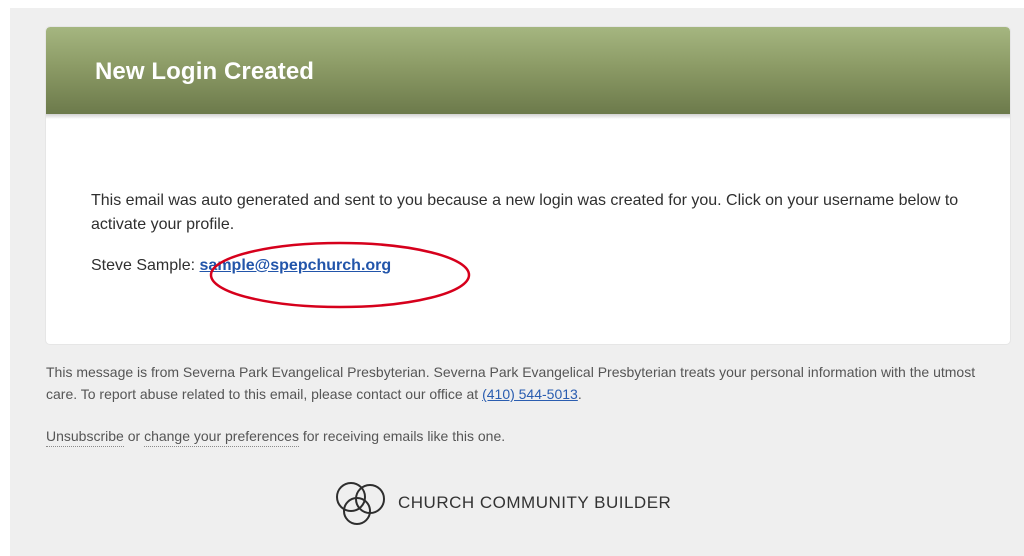  I want to click on username-activation-link: sample@spepchurch.org, so click(296, 265).